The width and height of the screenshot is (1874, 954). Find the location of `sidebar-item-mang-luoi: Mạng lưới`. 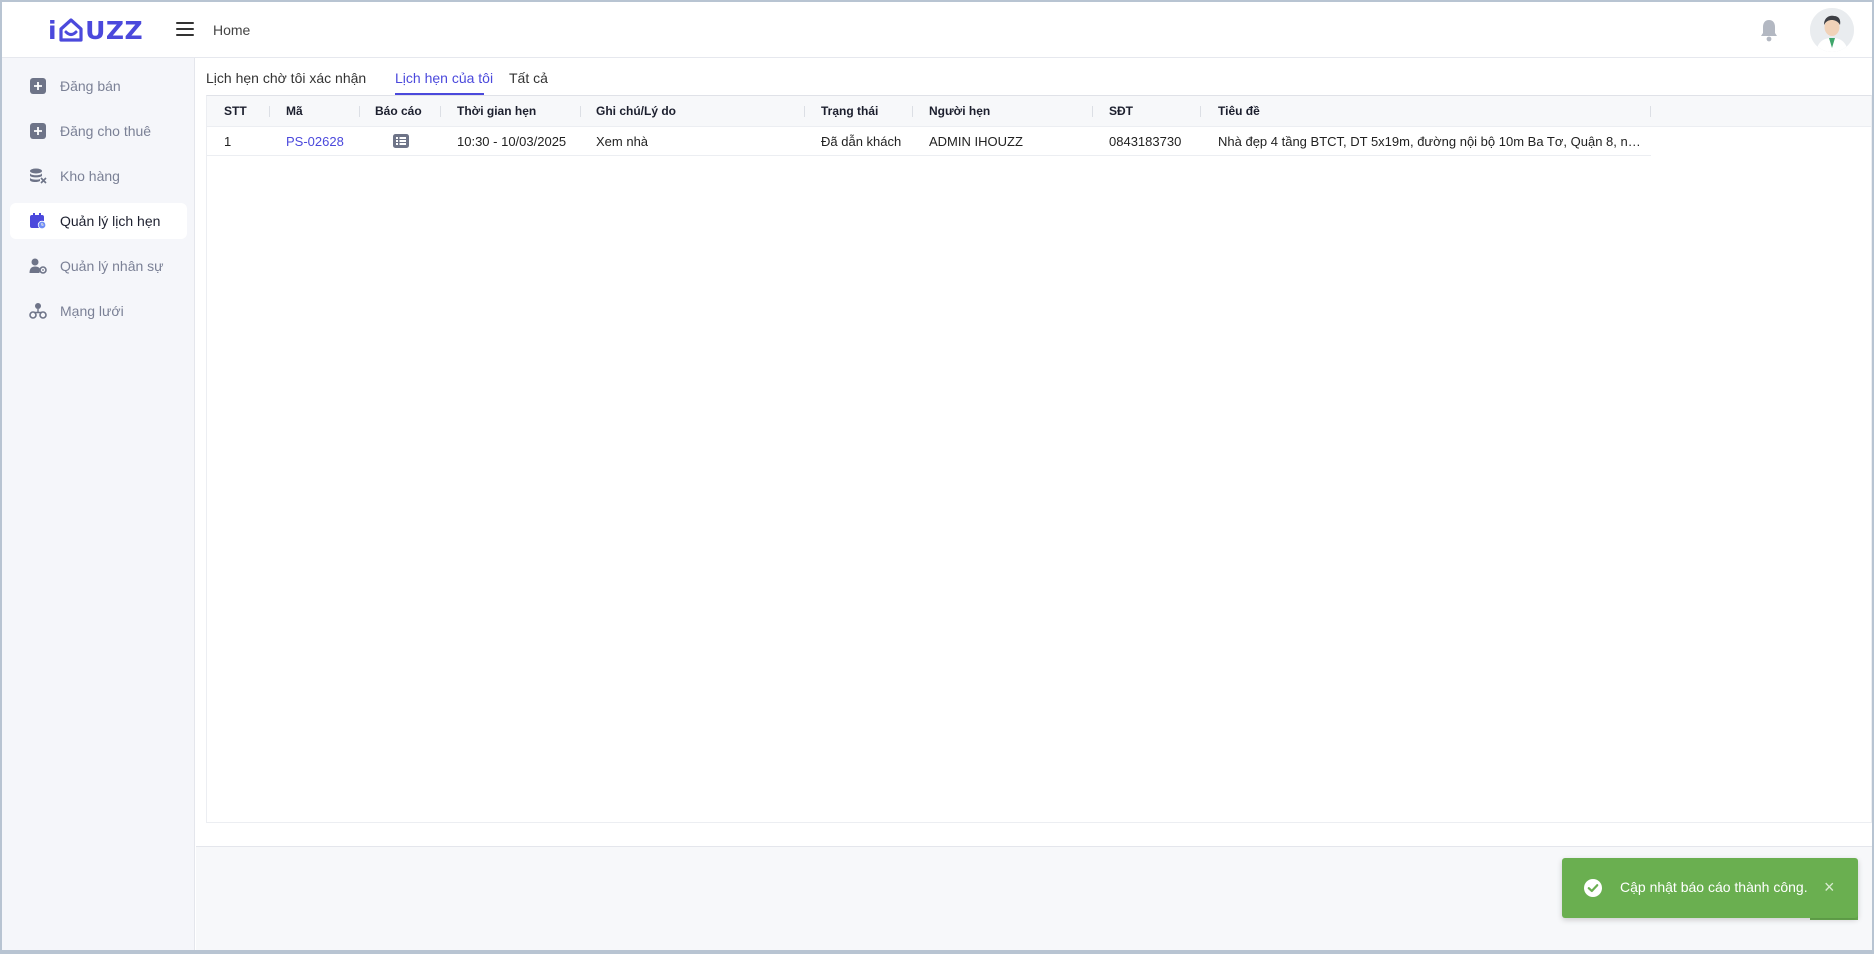

sidebar-item-mang-luoi: Mạng lưới is located at coordinates (98, 311).